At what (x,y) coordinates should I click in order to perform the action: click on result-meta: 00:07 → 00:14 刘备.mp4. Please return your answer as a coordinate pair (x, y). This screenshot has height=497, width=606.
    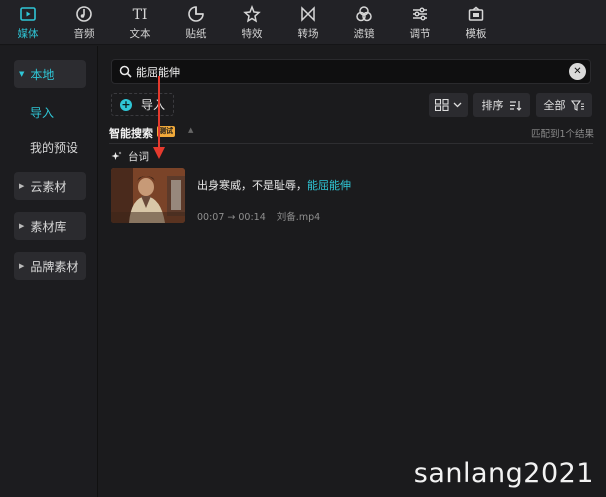
    Looking at the image, I should click on (258, 216).